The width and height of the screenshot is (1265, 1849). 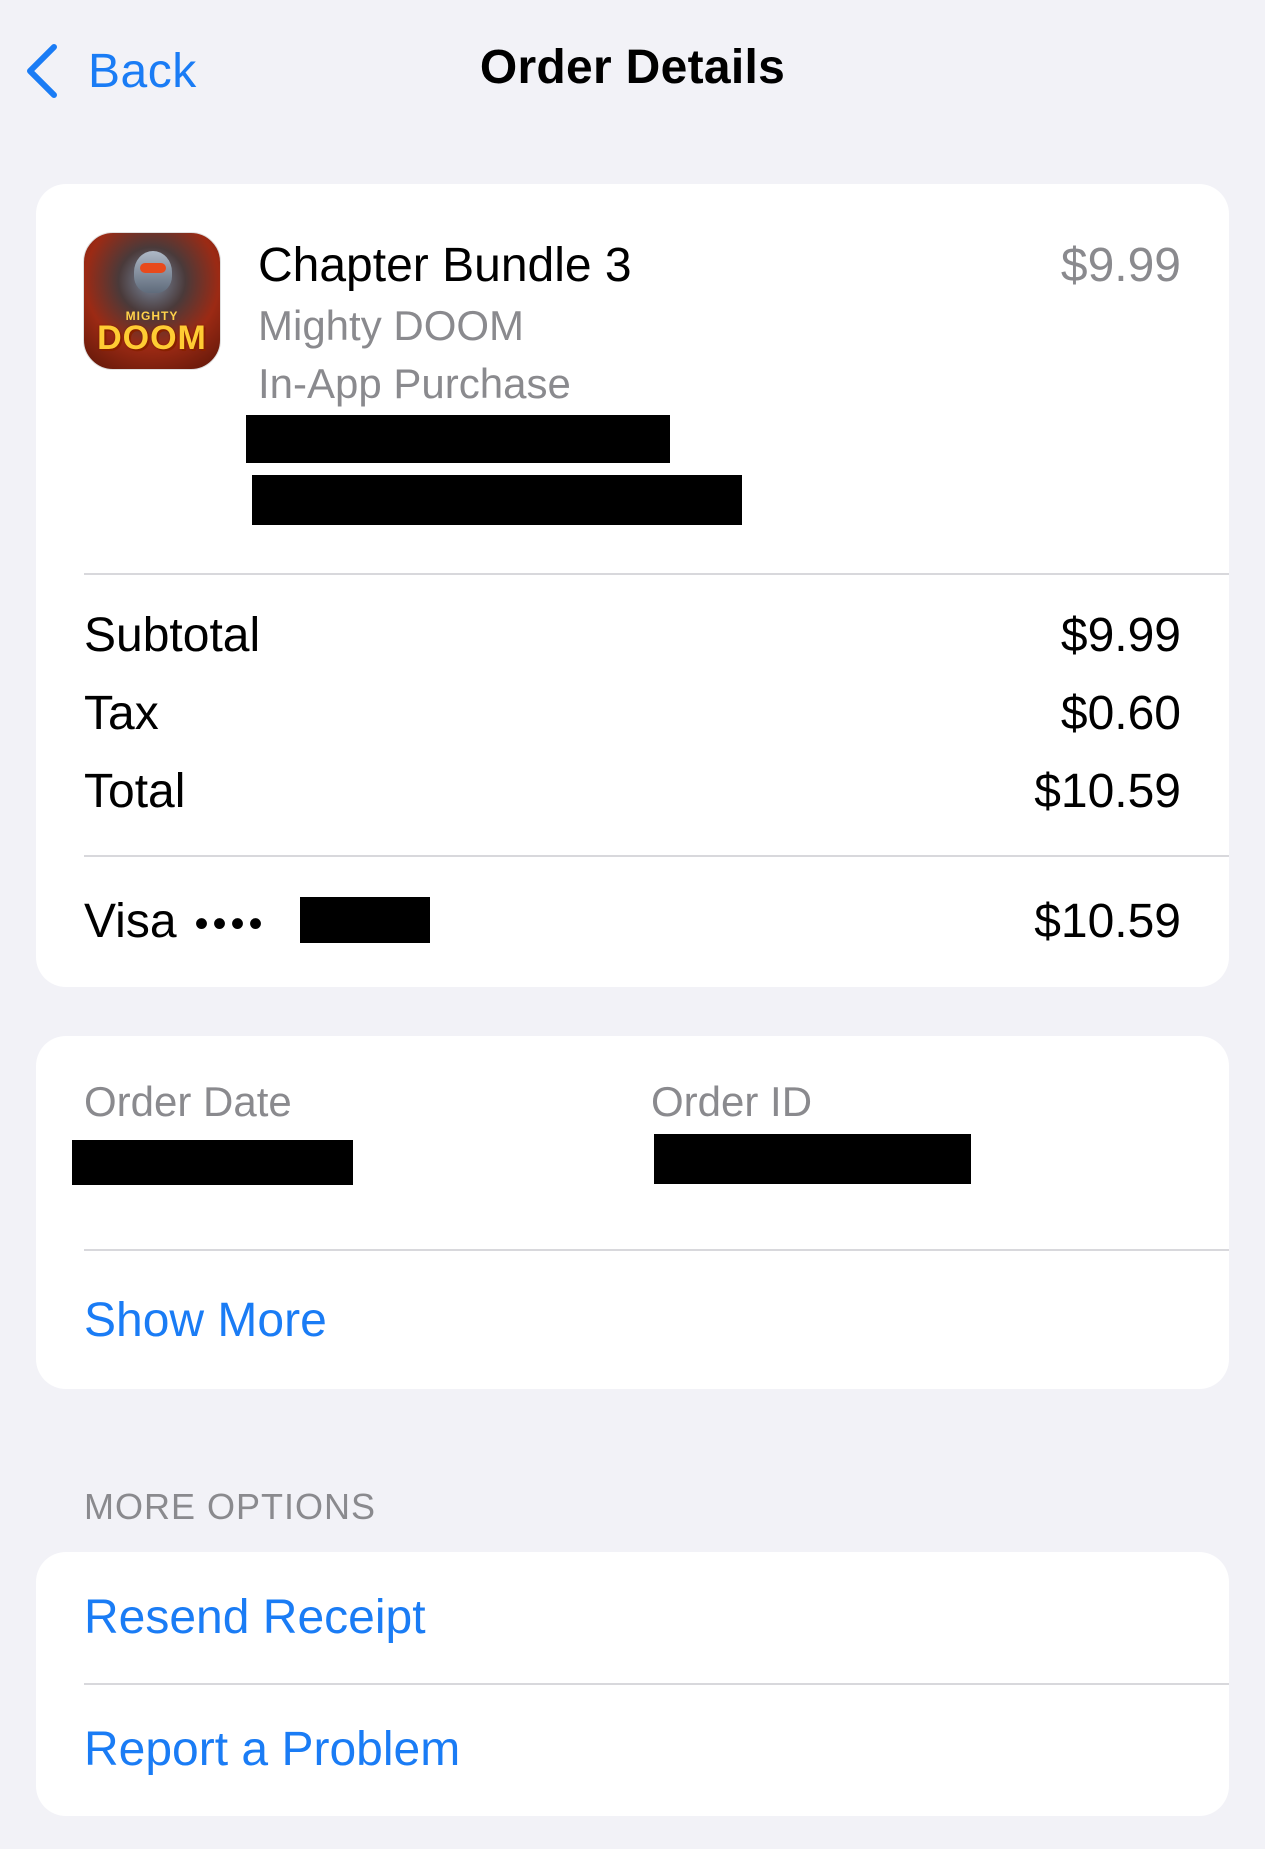 What do you see at coordinates (172, 635) in the screenshot?
I see `subtotal-label: Subtotal` at bounding box center [172, 635].